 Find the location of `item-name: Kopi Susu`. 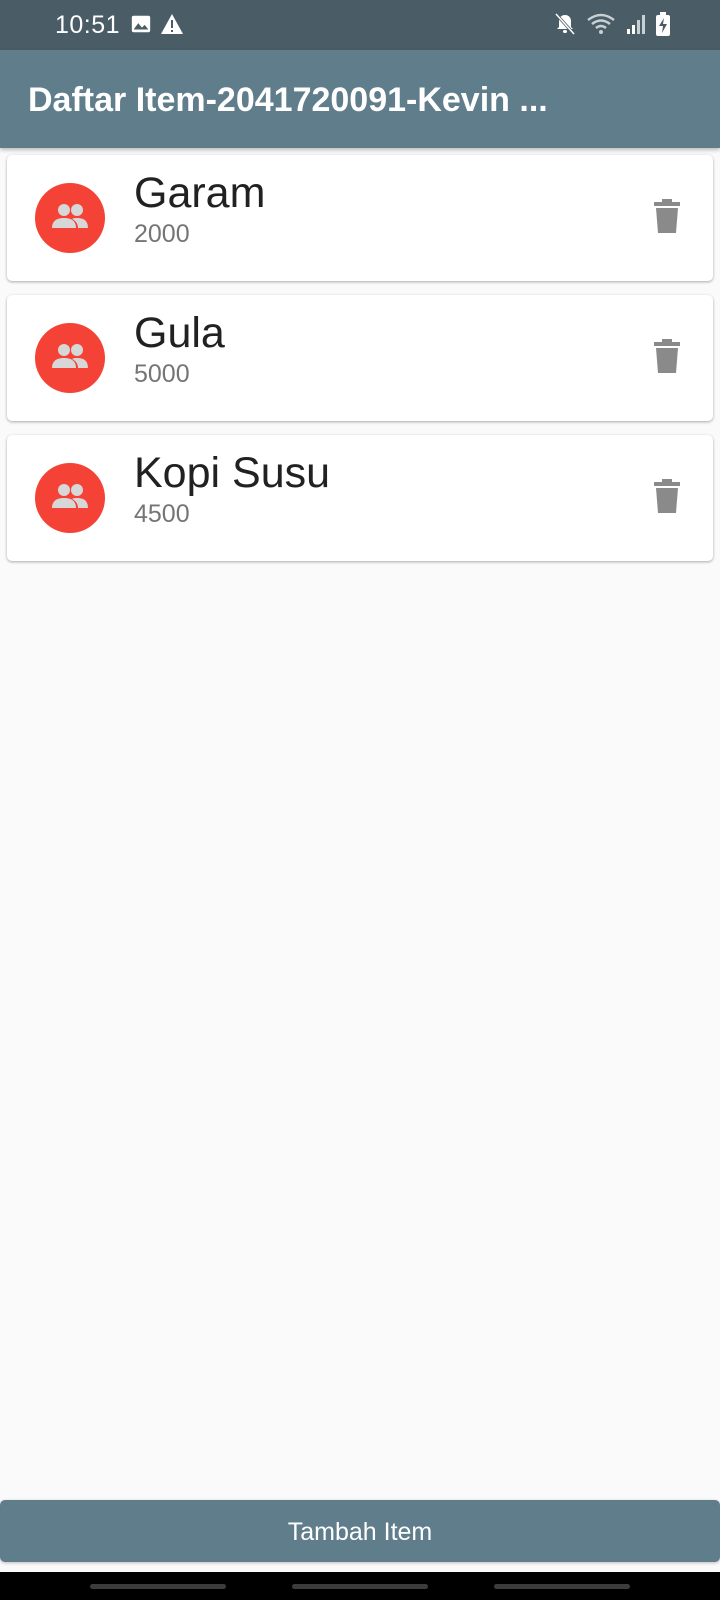

item-name: Kopi Susu is located at coordinates (232, 473).